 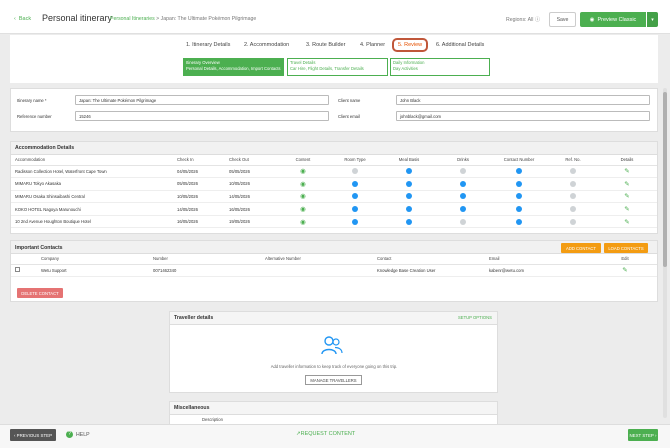 What do you see at coordinates (562, 19) in the screenshot?
I see `save-button: Save` at bounding box center [562, 19].